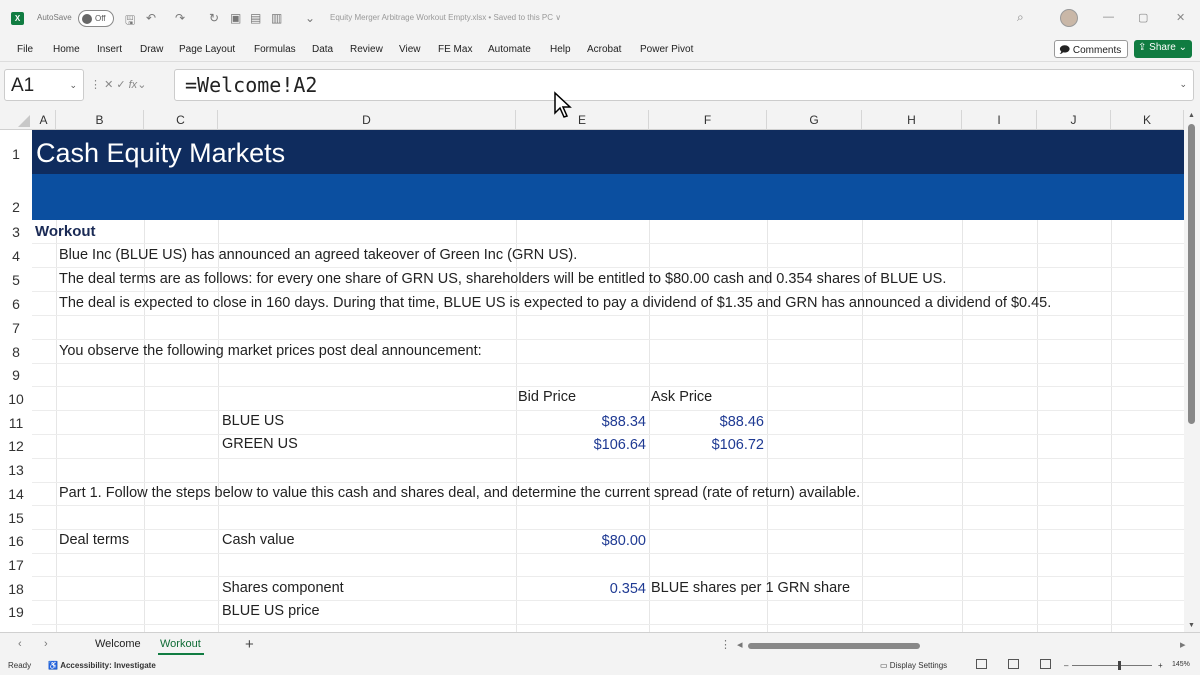 This screenshot has width=1200, height=675. I want to click on row-header: 16, so click(16, 541).